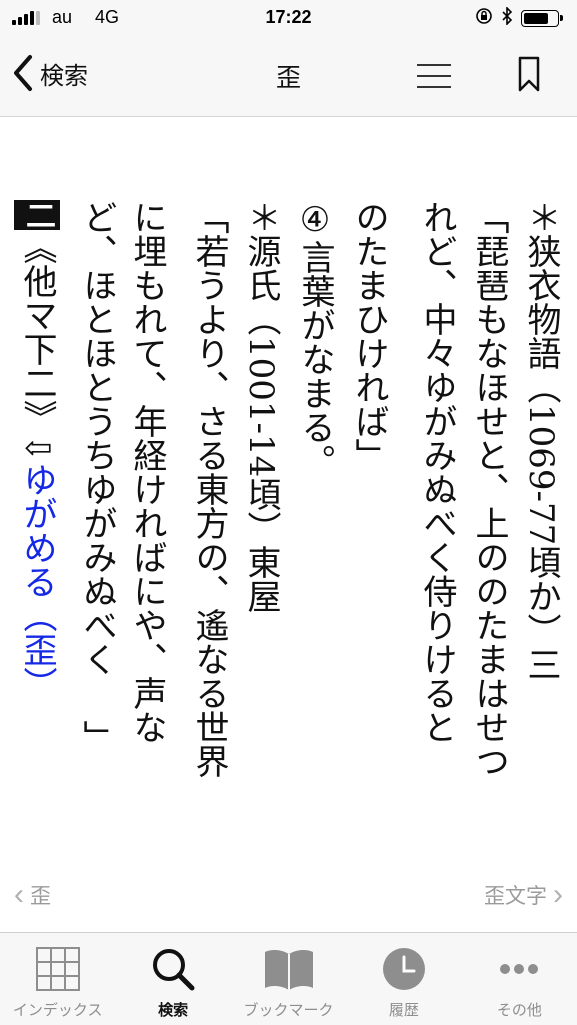 This screenshot has height=1025, width=577. I want to click on more-icon, so click(519, 969).